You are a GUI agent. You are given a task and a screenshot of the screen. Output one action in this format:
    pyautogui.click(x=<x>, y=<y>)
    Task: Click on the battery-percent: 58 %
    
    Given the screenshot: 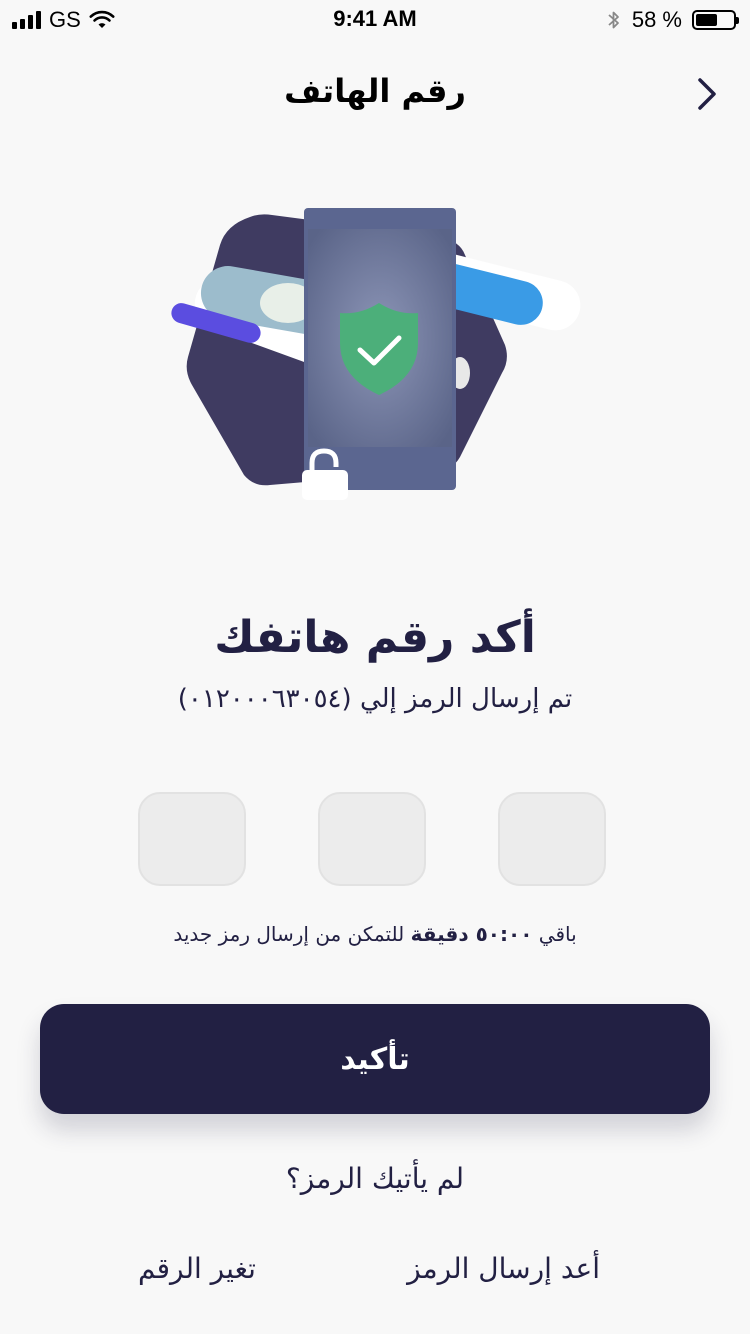 What is the action you would take?
    pyautogui.click(x=656, y=19)
    